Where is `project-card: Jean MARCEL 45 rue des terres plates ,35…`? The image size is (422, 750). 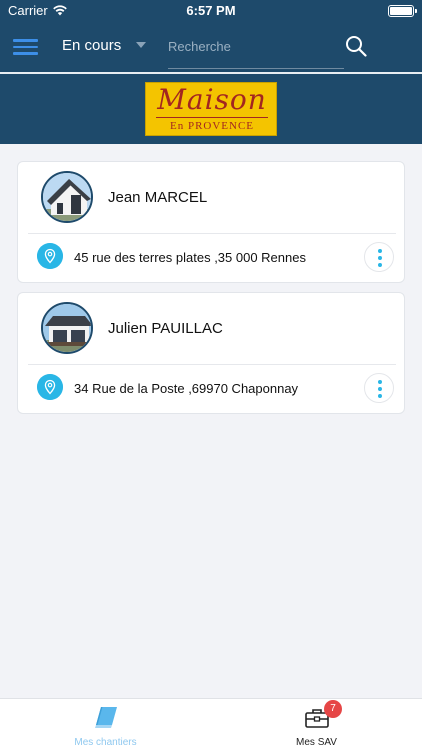
project-card: Jean MARCEL 45 rue des terres plates ,35… is located at coordinates (211, 222).